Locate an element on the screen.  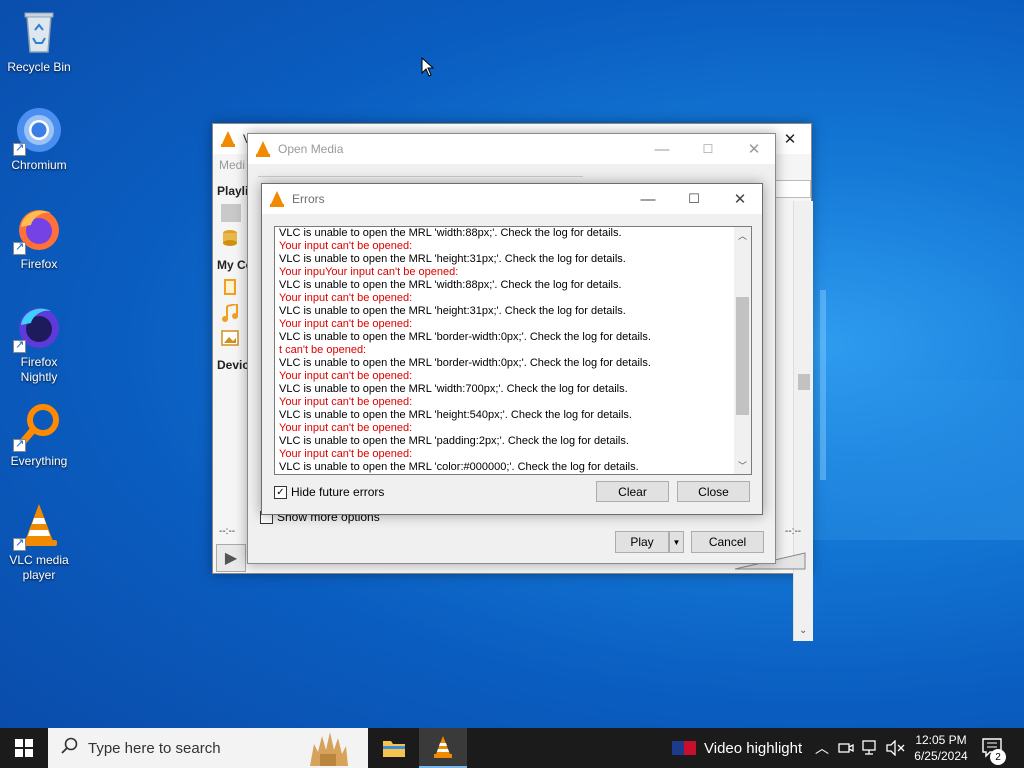
desktop-icon-firefox: Firefox is located at coordinates (39, 238).